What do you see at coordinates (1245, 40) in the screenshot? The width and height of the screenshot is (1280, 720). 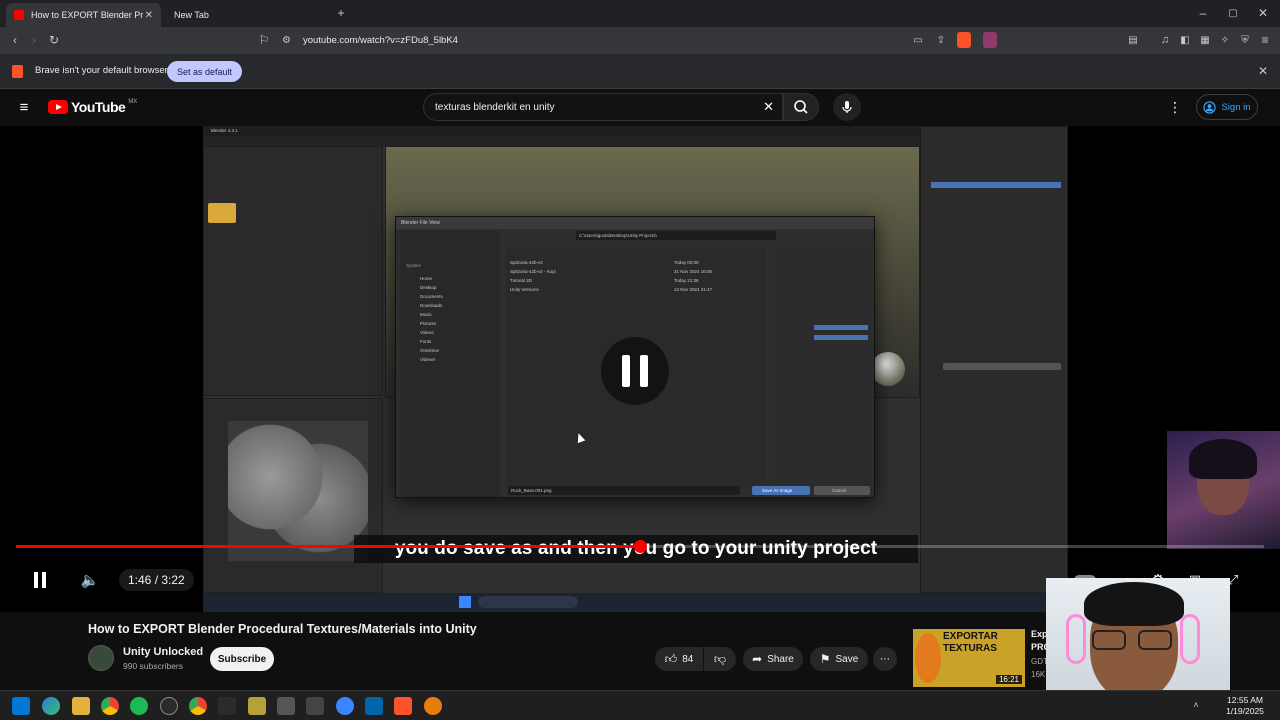 I see `vpn-icon: ⛨` at bounding box center [1245, 40].